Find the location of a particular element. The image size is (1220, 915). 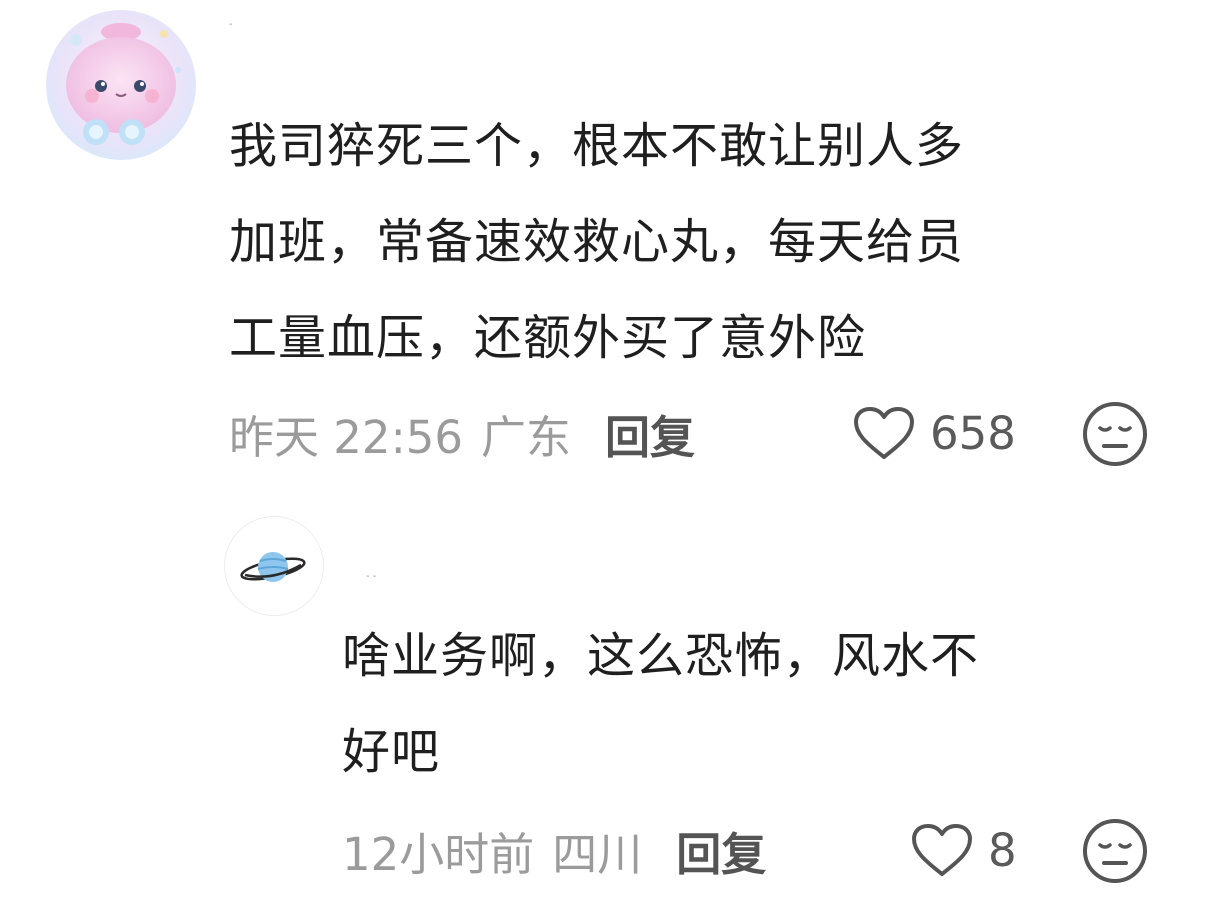

comment-text: 啥业务啊，这么恐怖，风水不 好吧 is located at coordinates (660, 704).